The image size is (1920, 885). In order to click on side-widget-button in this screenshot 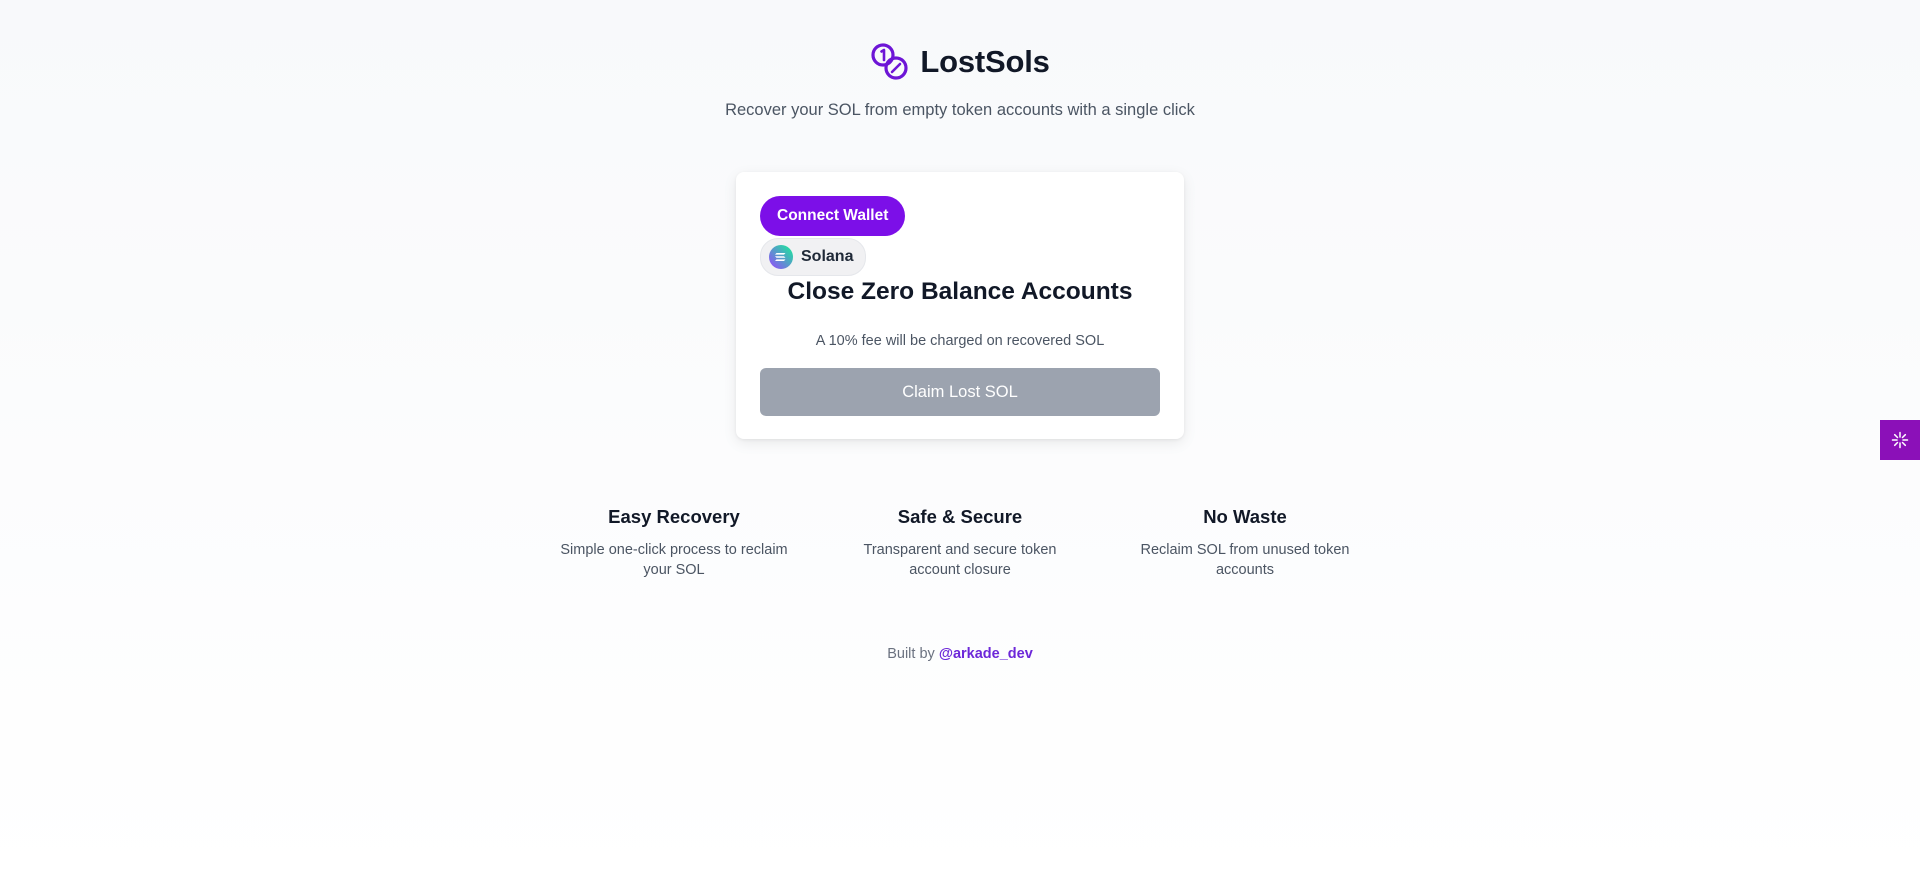, I will do `click(1900, 440)`.